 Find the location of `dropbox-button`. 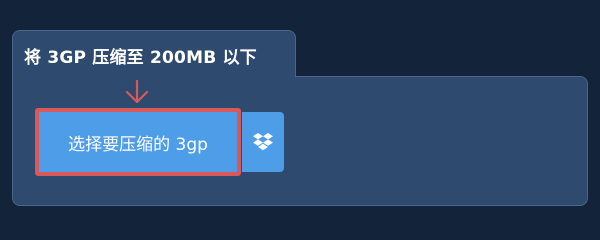

dropbox-button is located at coordinates (263, 142).